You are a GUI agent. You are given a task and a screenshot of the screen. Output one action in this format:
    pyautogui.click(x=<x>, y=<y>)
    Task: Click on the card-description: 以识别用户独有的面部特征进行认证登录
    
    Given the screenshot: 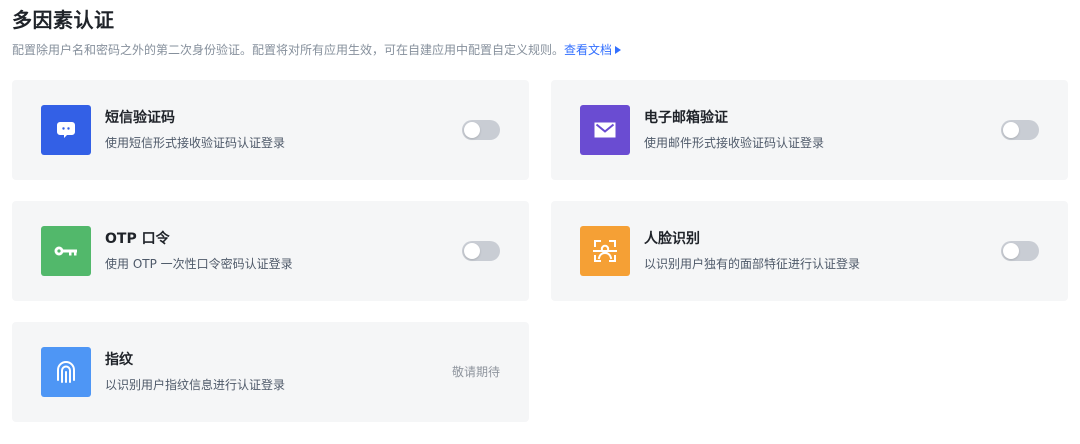 What is the action you would take?
    pyautogui.click(x=752, y=264)
    